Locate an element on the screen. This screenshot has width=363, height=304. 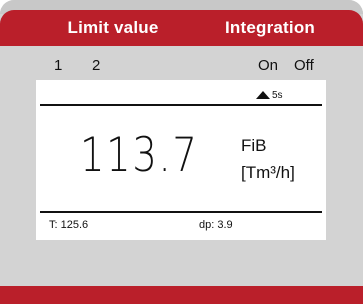
limit-value-button: Limit value is located at coordinates (113, 28).